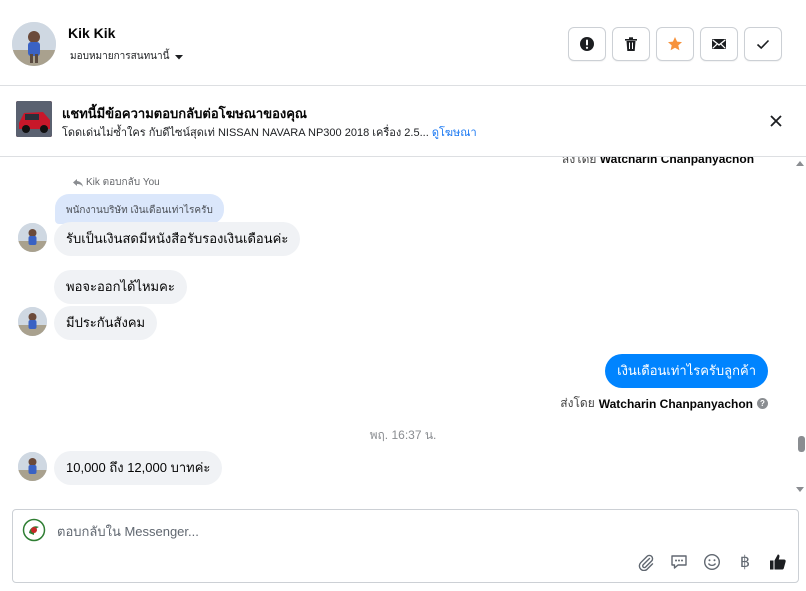 This screenshot has width=806, height=591. What do you see at coordinates (34, 119) in the screenshot?
I see `ad-thumbnail` at bounding box center [34, 119].